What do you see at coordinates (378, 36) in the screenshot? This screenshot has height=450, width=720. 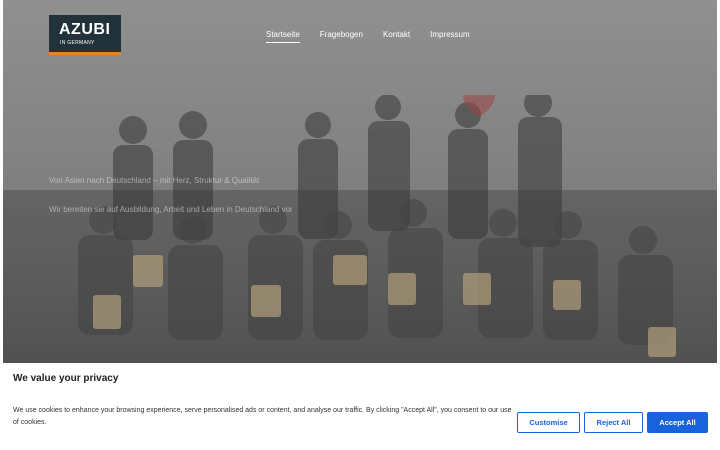 I see `main-nav: Startseite Fragebogen Kontakt Impressum` at bounding box center [378, 36].